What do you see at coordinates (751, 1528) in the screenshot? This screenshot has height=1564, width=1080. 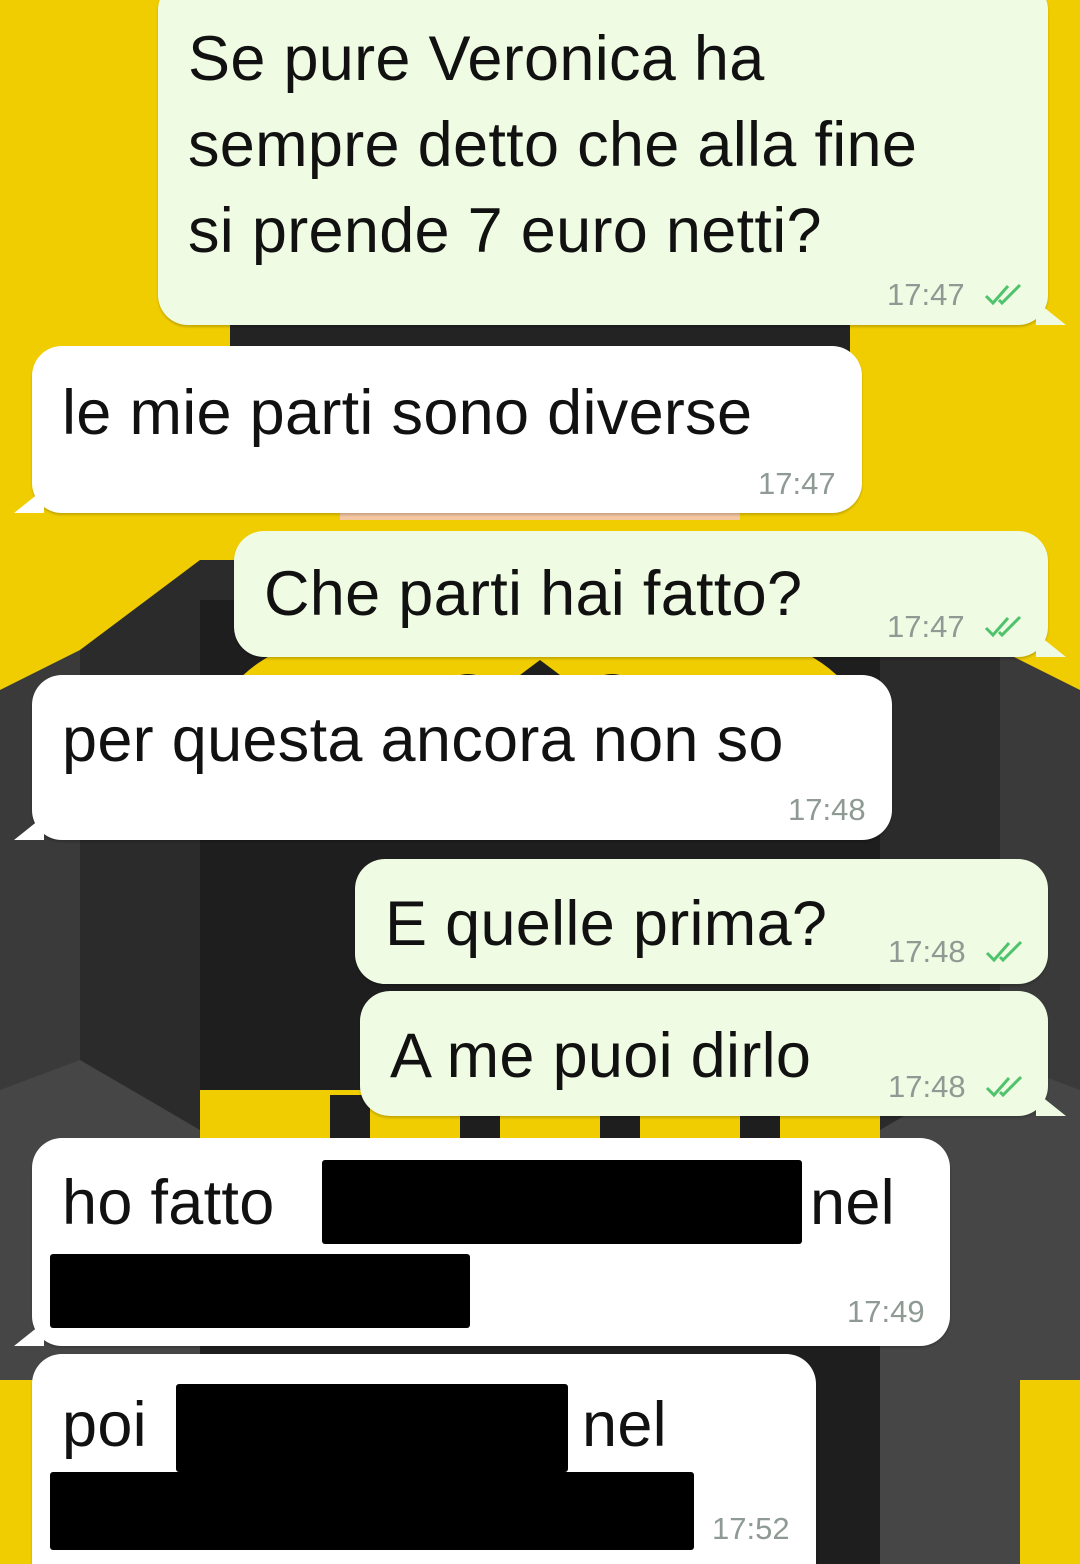 I see `message-timestamp: 17:52` at bounding box center [751, 1528].